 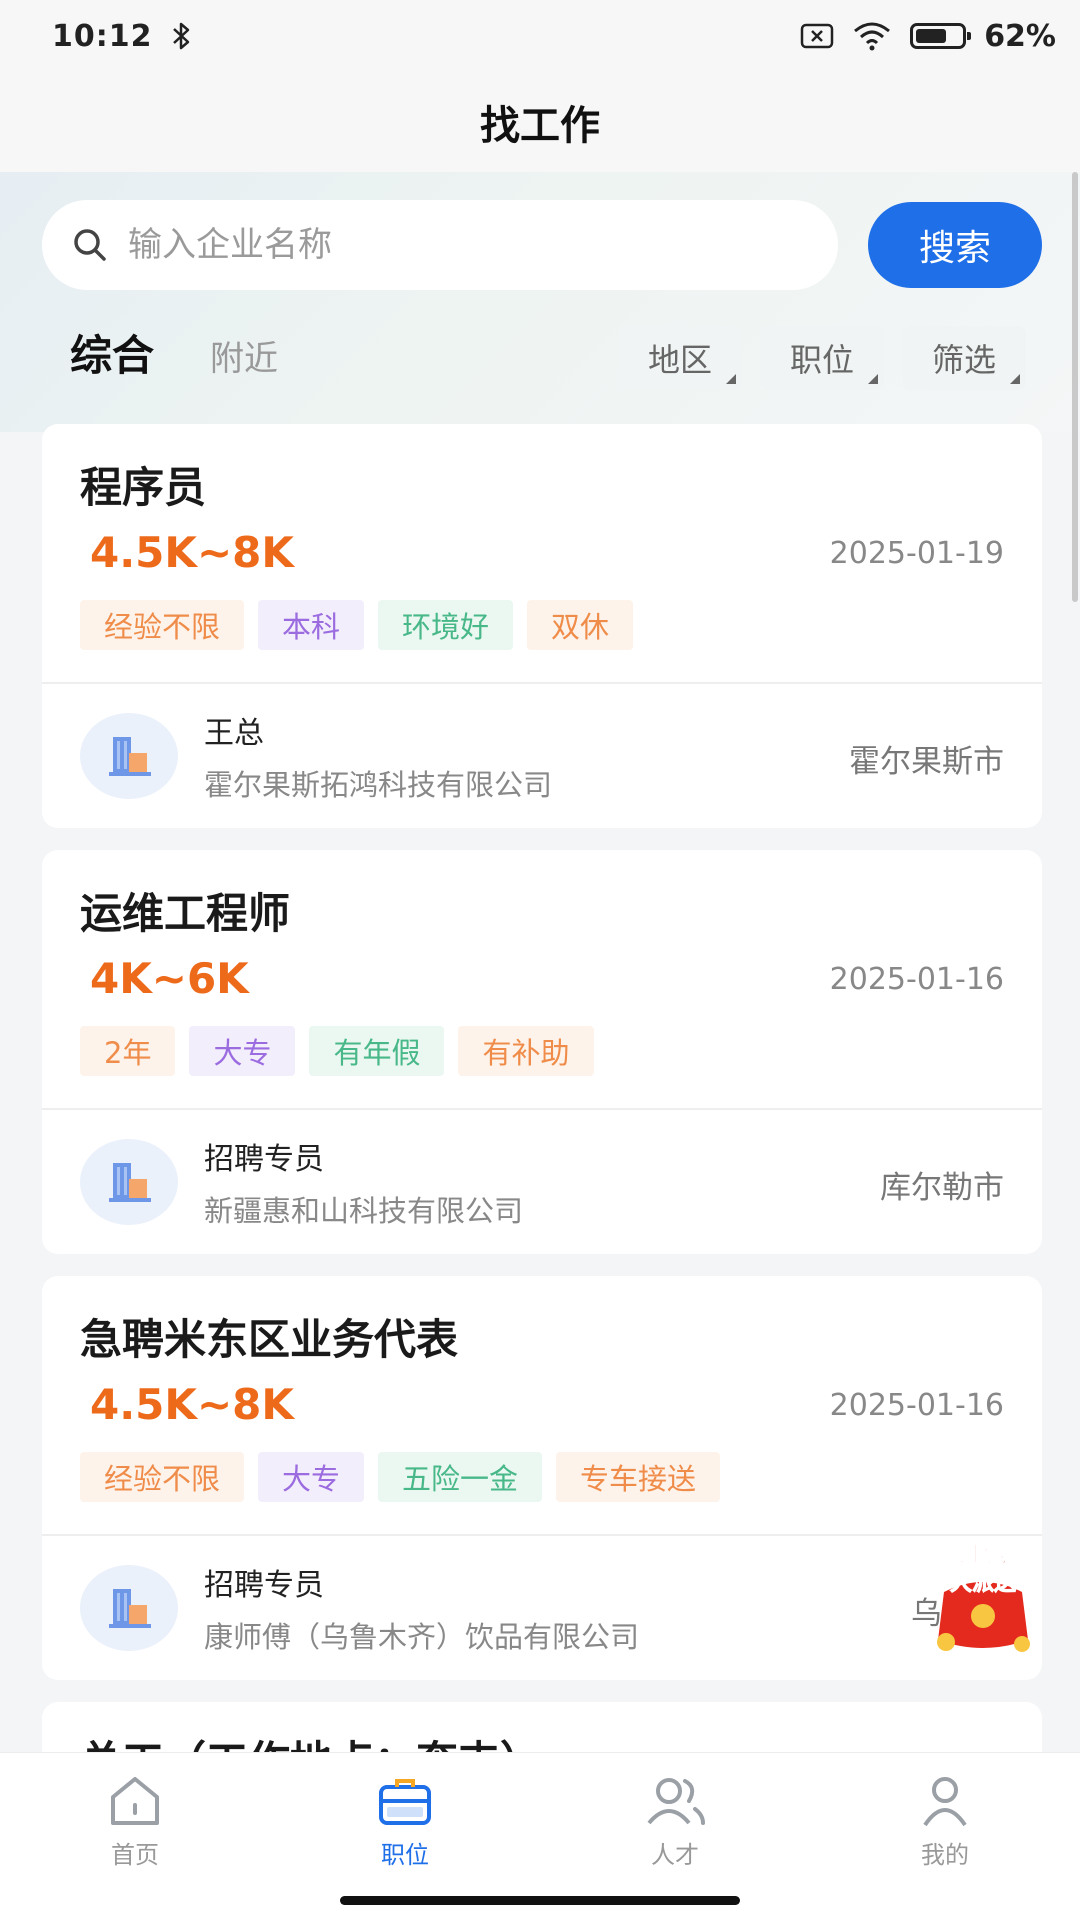 I want to click on contact-info: 招聘专员 康师傅（乌鲁木齐）饮品有限公司, so click(x=421, y=1608).